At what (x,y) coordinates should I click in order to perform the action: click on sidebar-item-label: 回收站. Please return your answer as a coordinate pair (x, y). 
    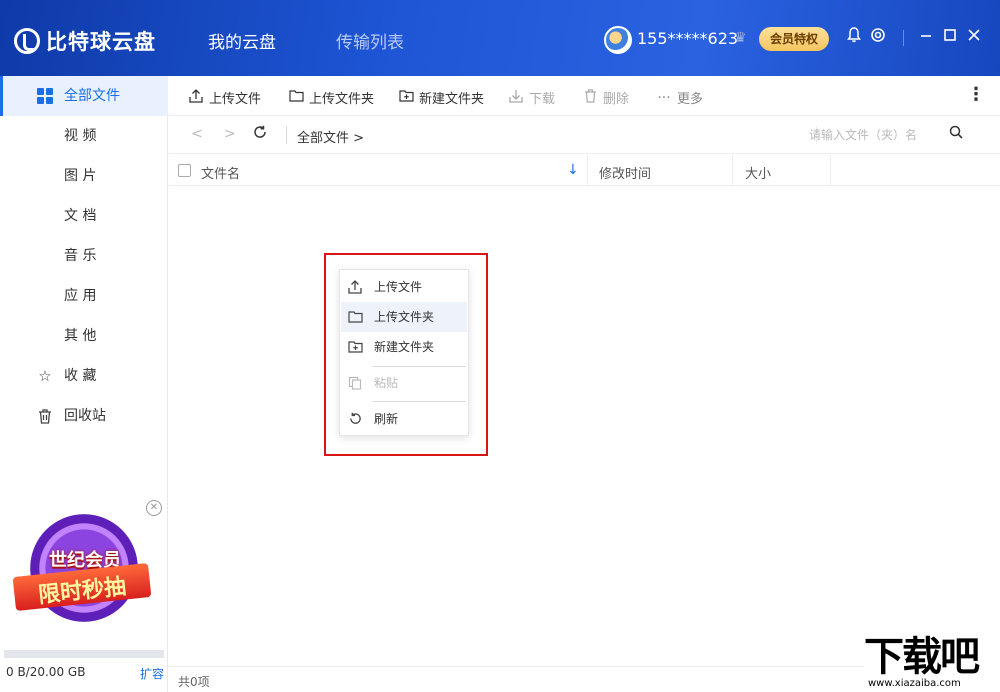
    Looking at the image, I should click on (85, 416).